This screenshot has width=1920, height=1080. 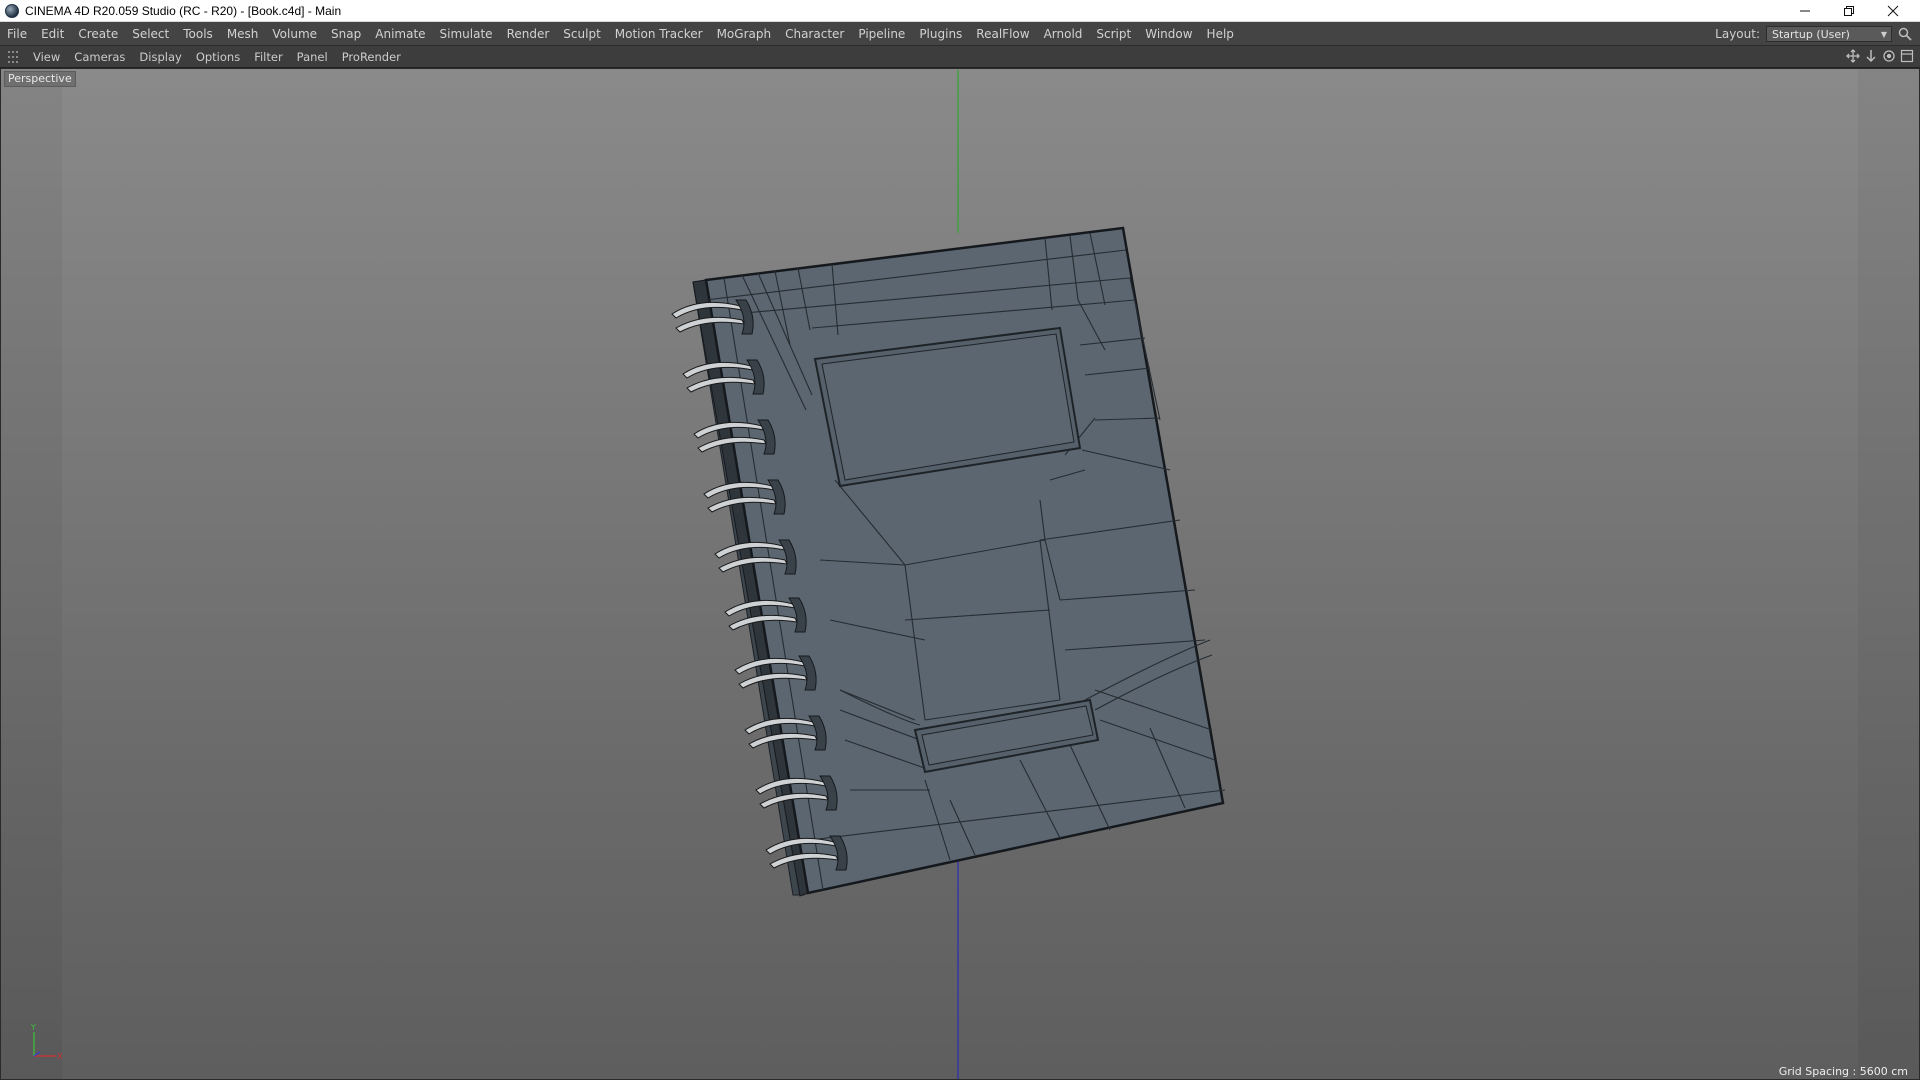 I want to click on toggle-view-layout-icon, so click(x=1907, y=56).